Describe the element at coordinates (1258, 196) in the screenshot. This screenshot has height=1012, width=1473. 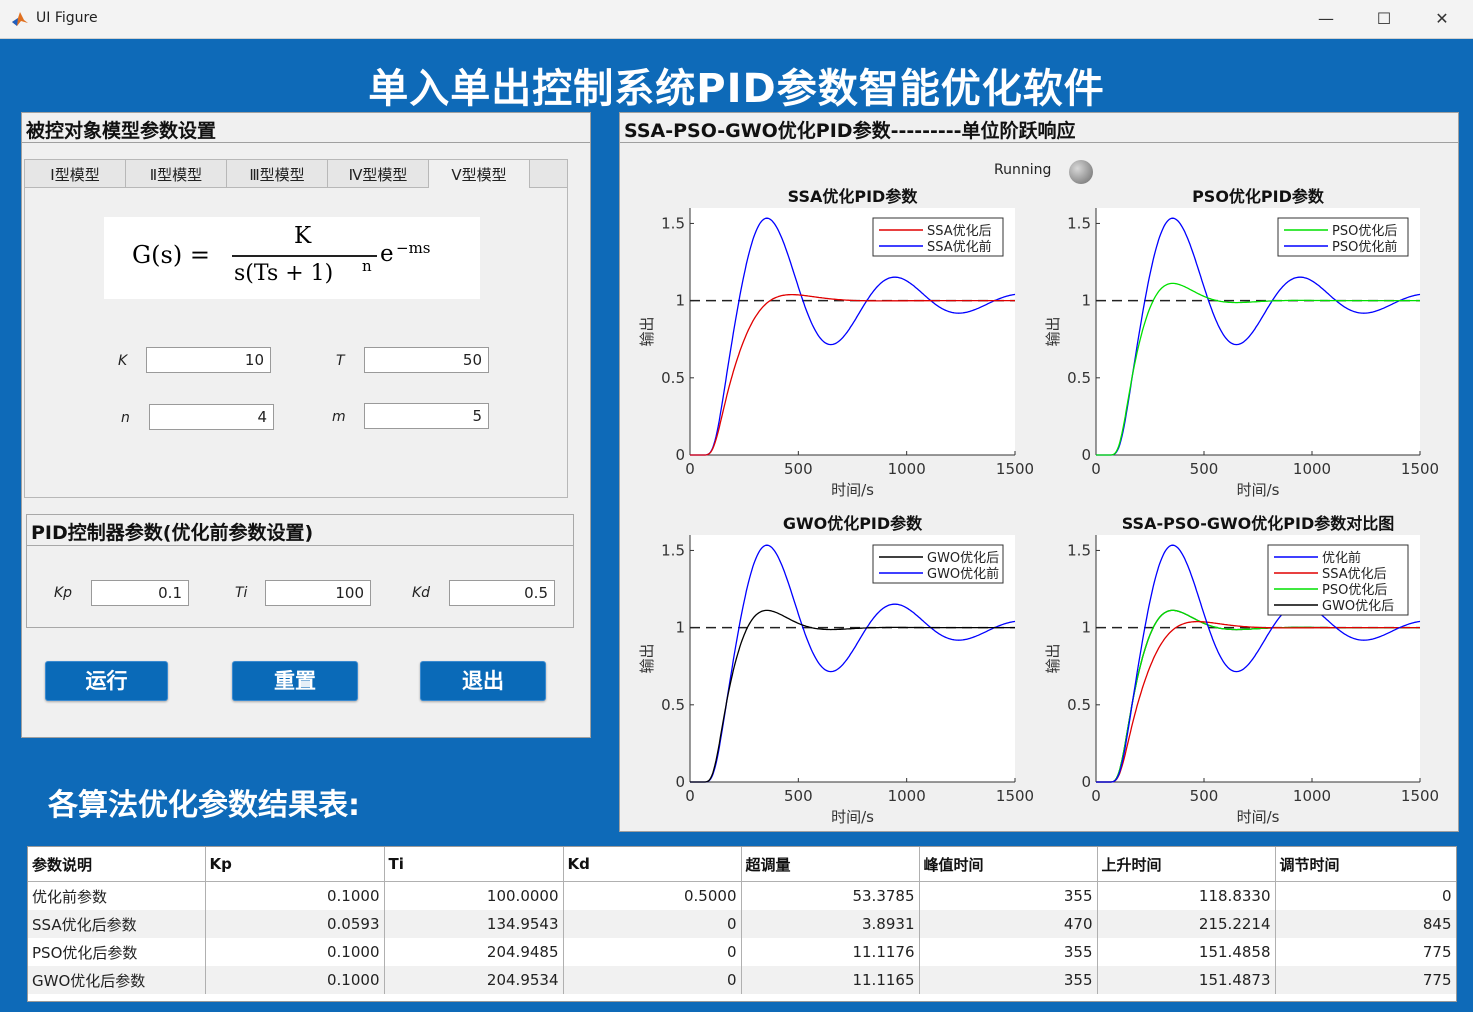
I see `chart-title: PSO优化PID参数` at that location.